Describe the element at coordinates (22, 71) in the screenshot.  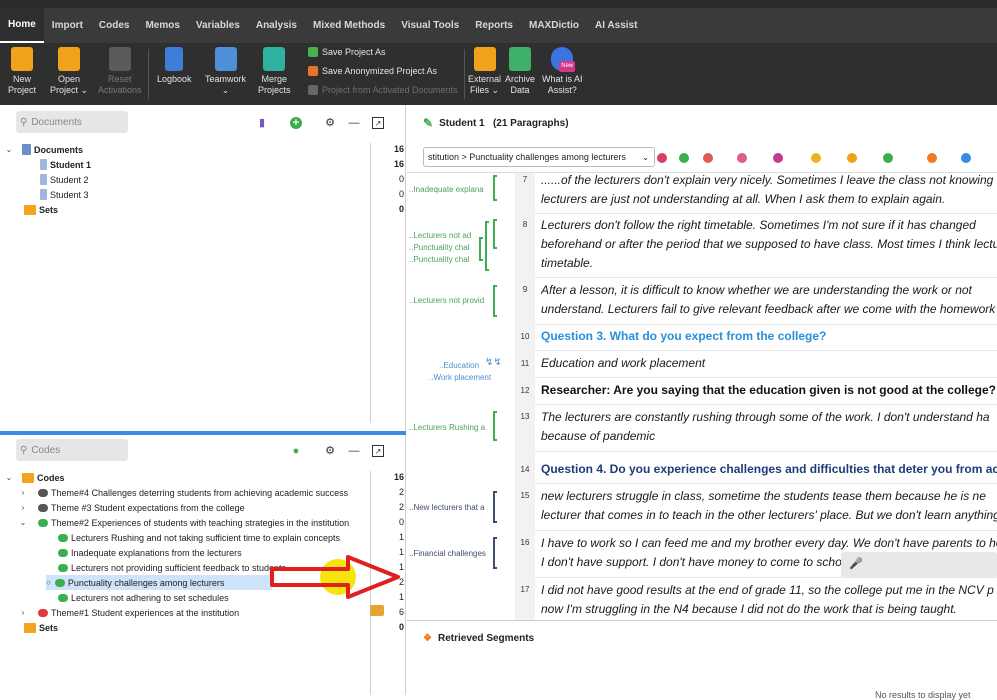
I see `new-project-button: New Project` at that location.